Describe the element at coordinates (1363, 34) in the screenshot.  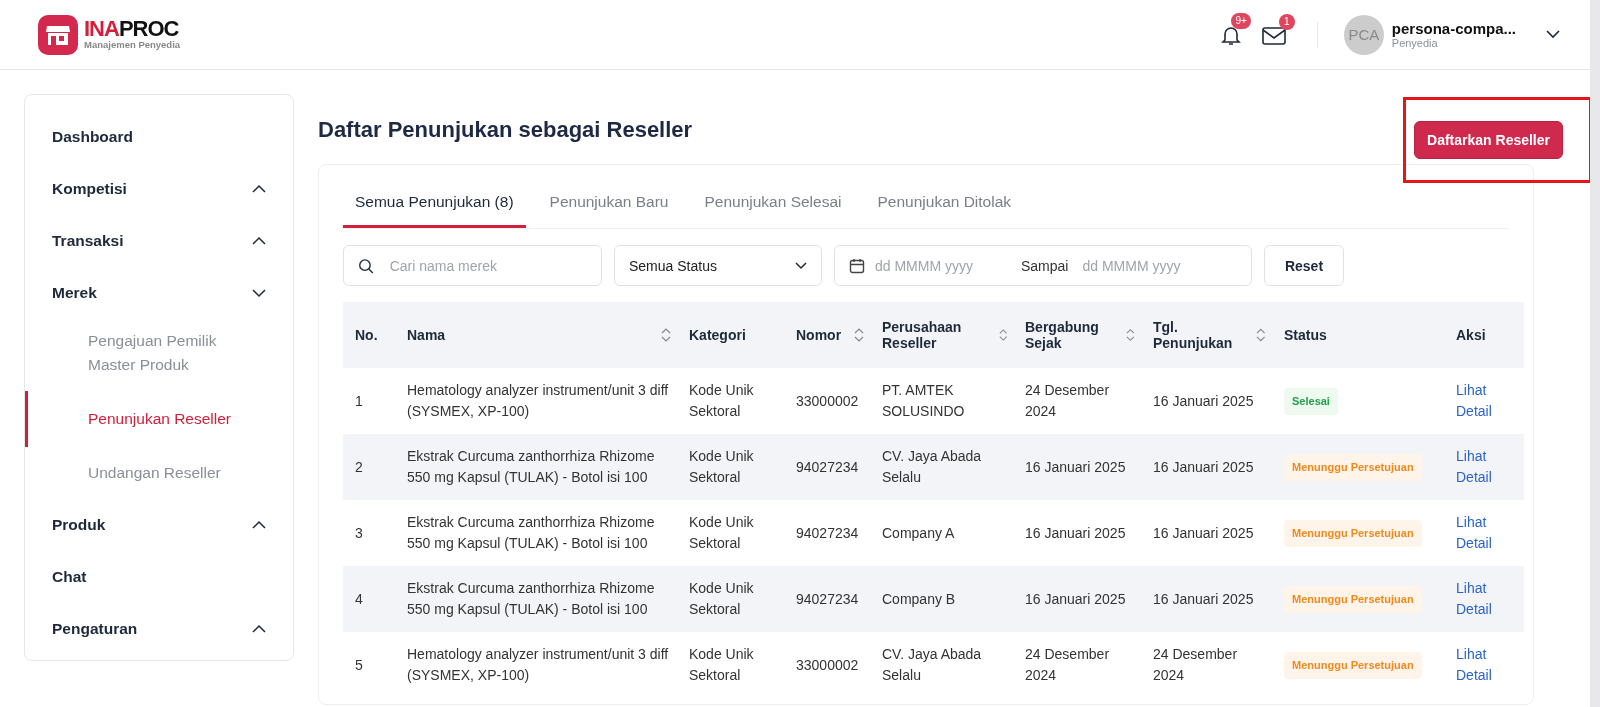
I see `avatar: PCA` at that location.